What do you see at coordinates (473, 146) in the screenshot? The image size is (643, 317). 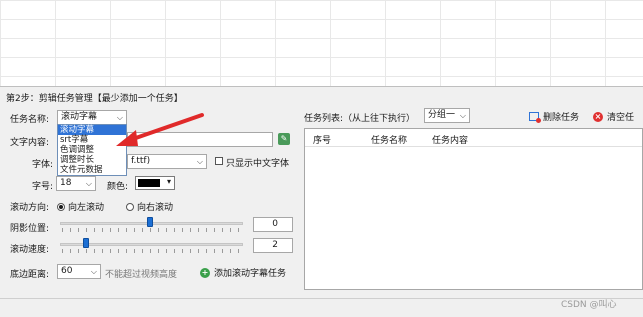 I see `header-divider` at bounding box center [473, 146].